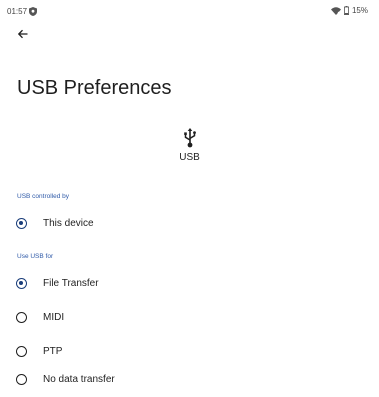 This screenshot has width=379, height=397. Describe the element at coordinates (189, 10) in the screenshot. I see `status-bar: 01:57 15%` at that location.